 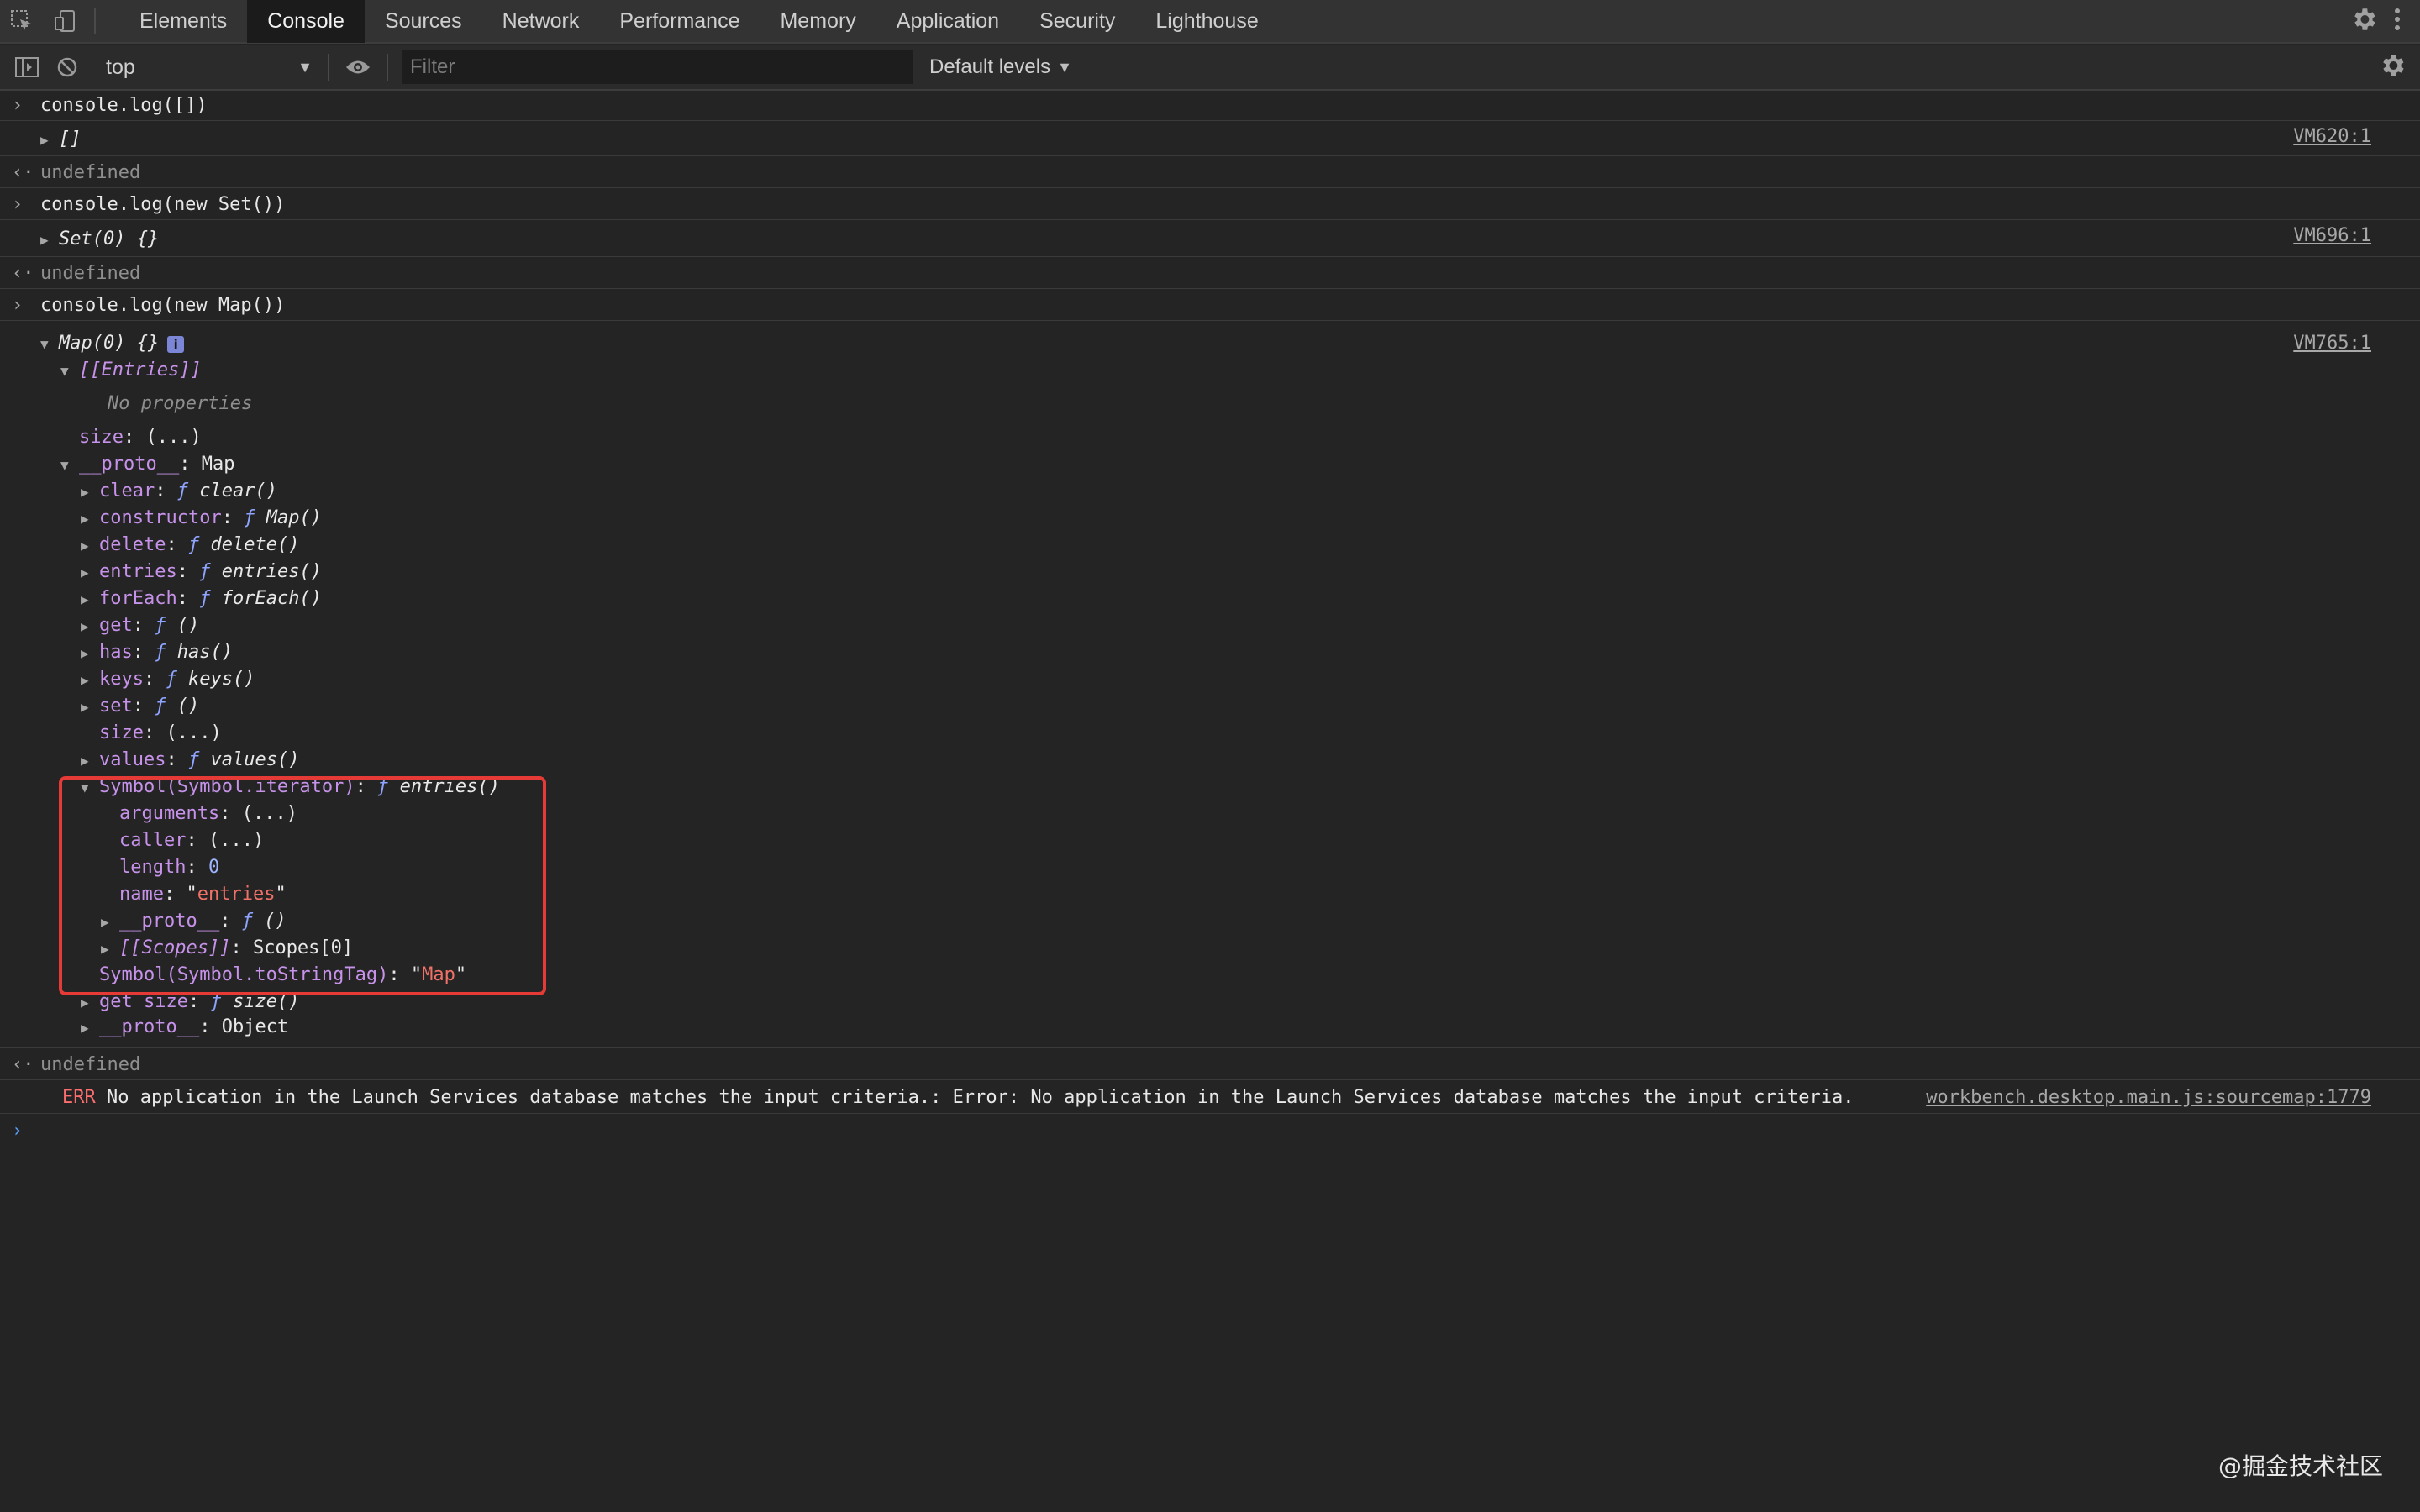 What do you see at coordinates (18, 1131) in the screenshot?
I see `prompt-chevron-icon: ›` at bounding box center [18, 1131].